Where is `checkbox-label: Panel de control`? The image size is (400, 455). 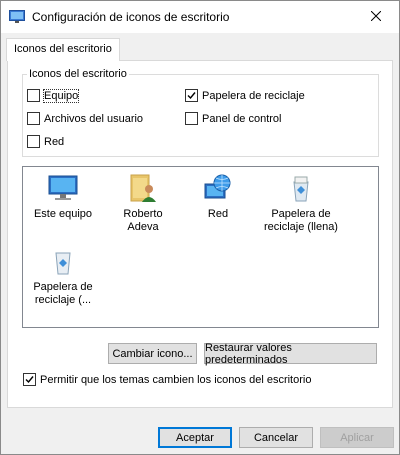
checkbox-label: Panel de control is located at coordinates (242, 118).